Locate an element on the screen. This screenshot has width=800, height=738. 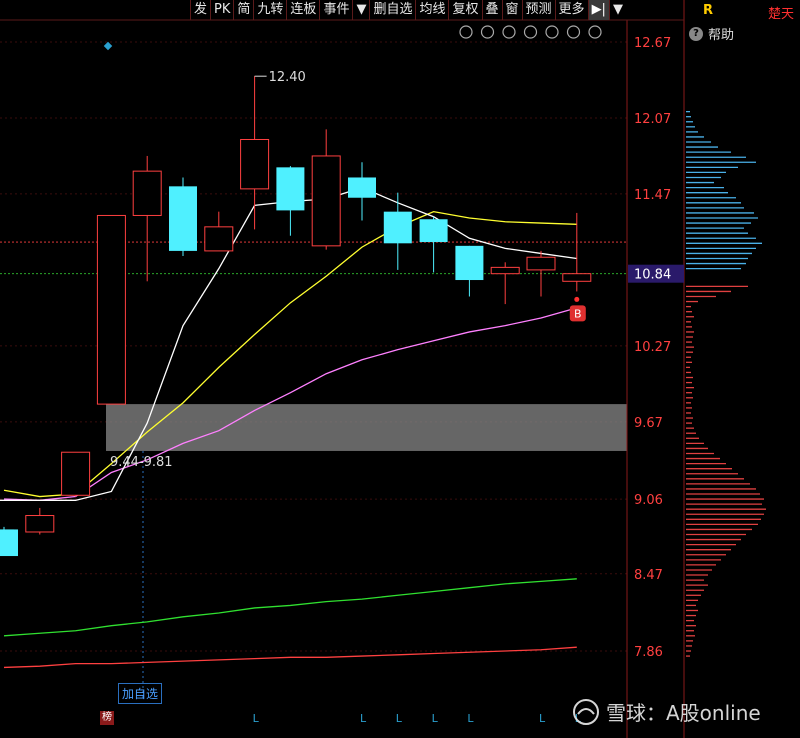
zoom-out-icon is located at coordinates (595, 32).